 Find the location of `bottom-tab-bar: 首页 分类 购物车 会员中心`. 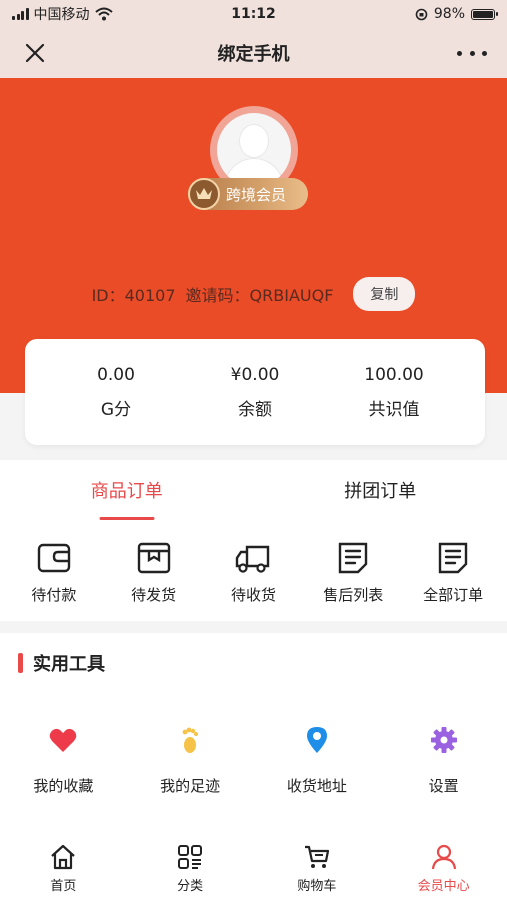

bottom-tab-bar: 首页 分类 购物车 会员中心 is located at coordinates (253, 866).